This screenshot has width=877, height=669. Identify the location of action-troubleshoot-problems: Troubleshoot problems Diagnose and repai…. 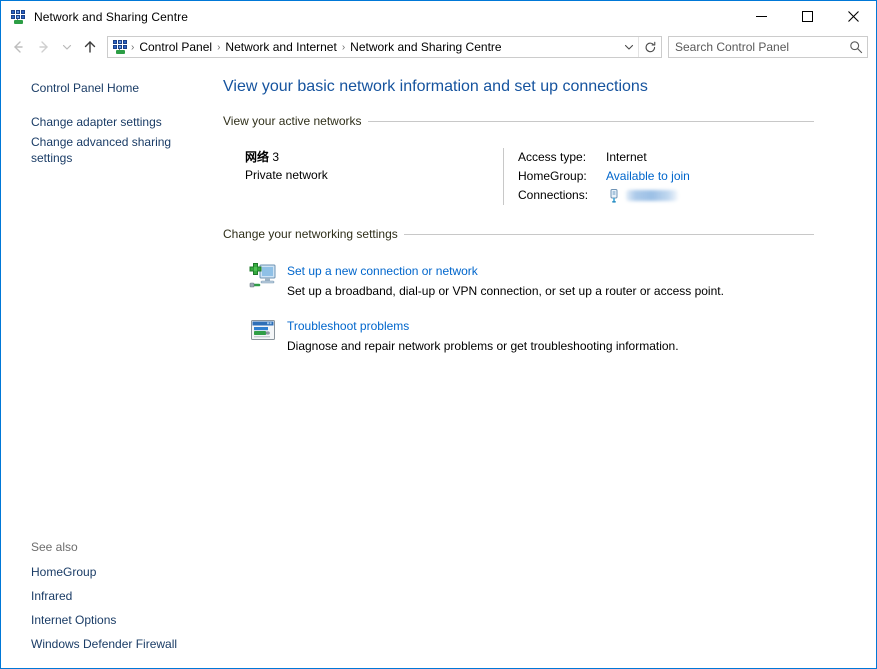
(518, 343).